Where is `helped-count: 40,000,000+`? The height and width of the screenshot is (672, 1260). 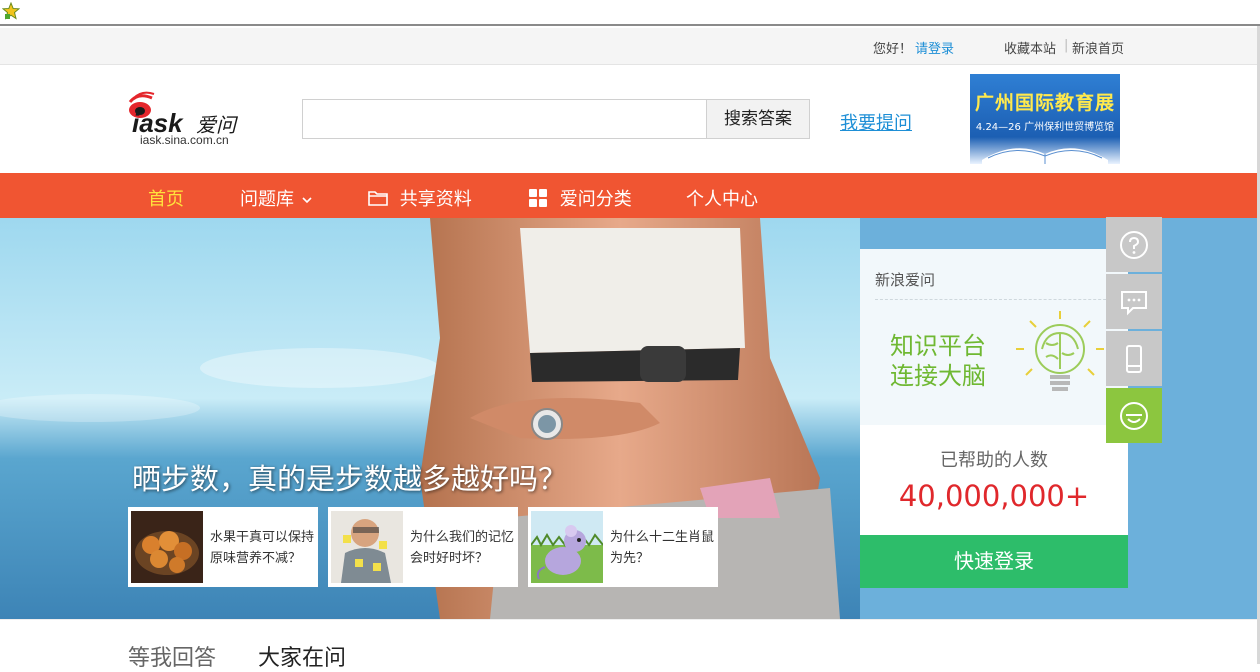
helped-count: 40,000,000+ is located at coordinates (994, 496).